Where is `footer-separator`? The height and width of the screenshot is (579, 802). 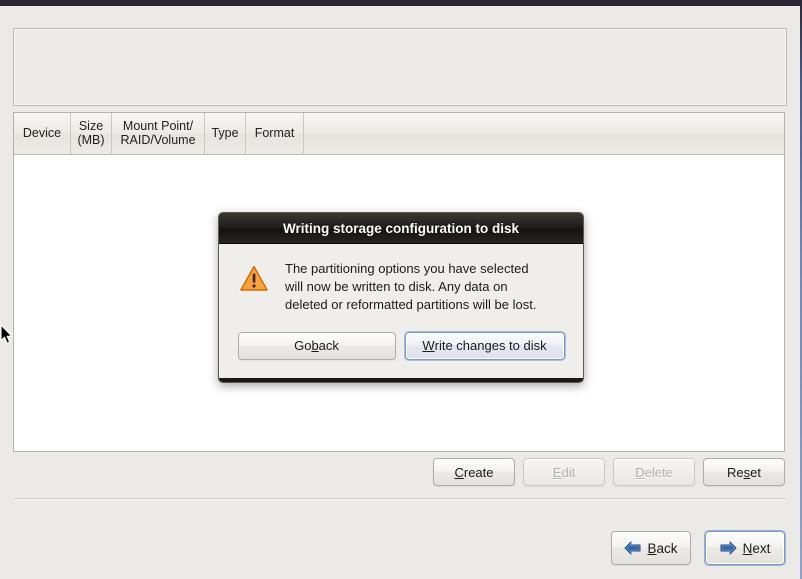 footer-separator is located at coordinates (400, 499).